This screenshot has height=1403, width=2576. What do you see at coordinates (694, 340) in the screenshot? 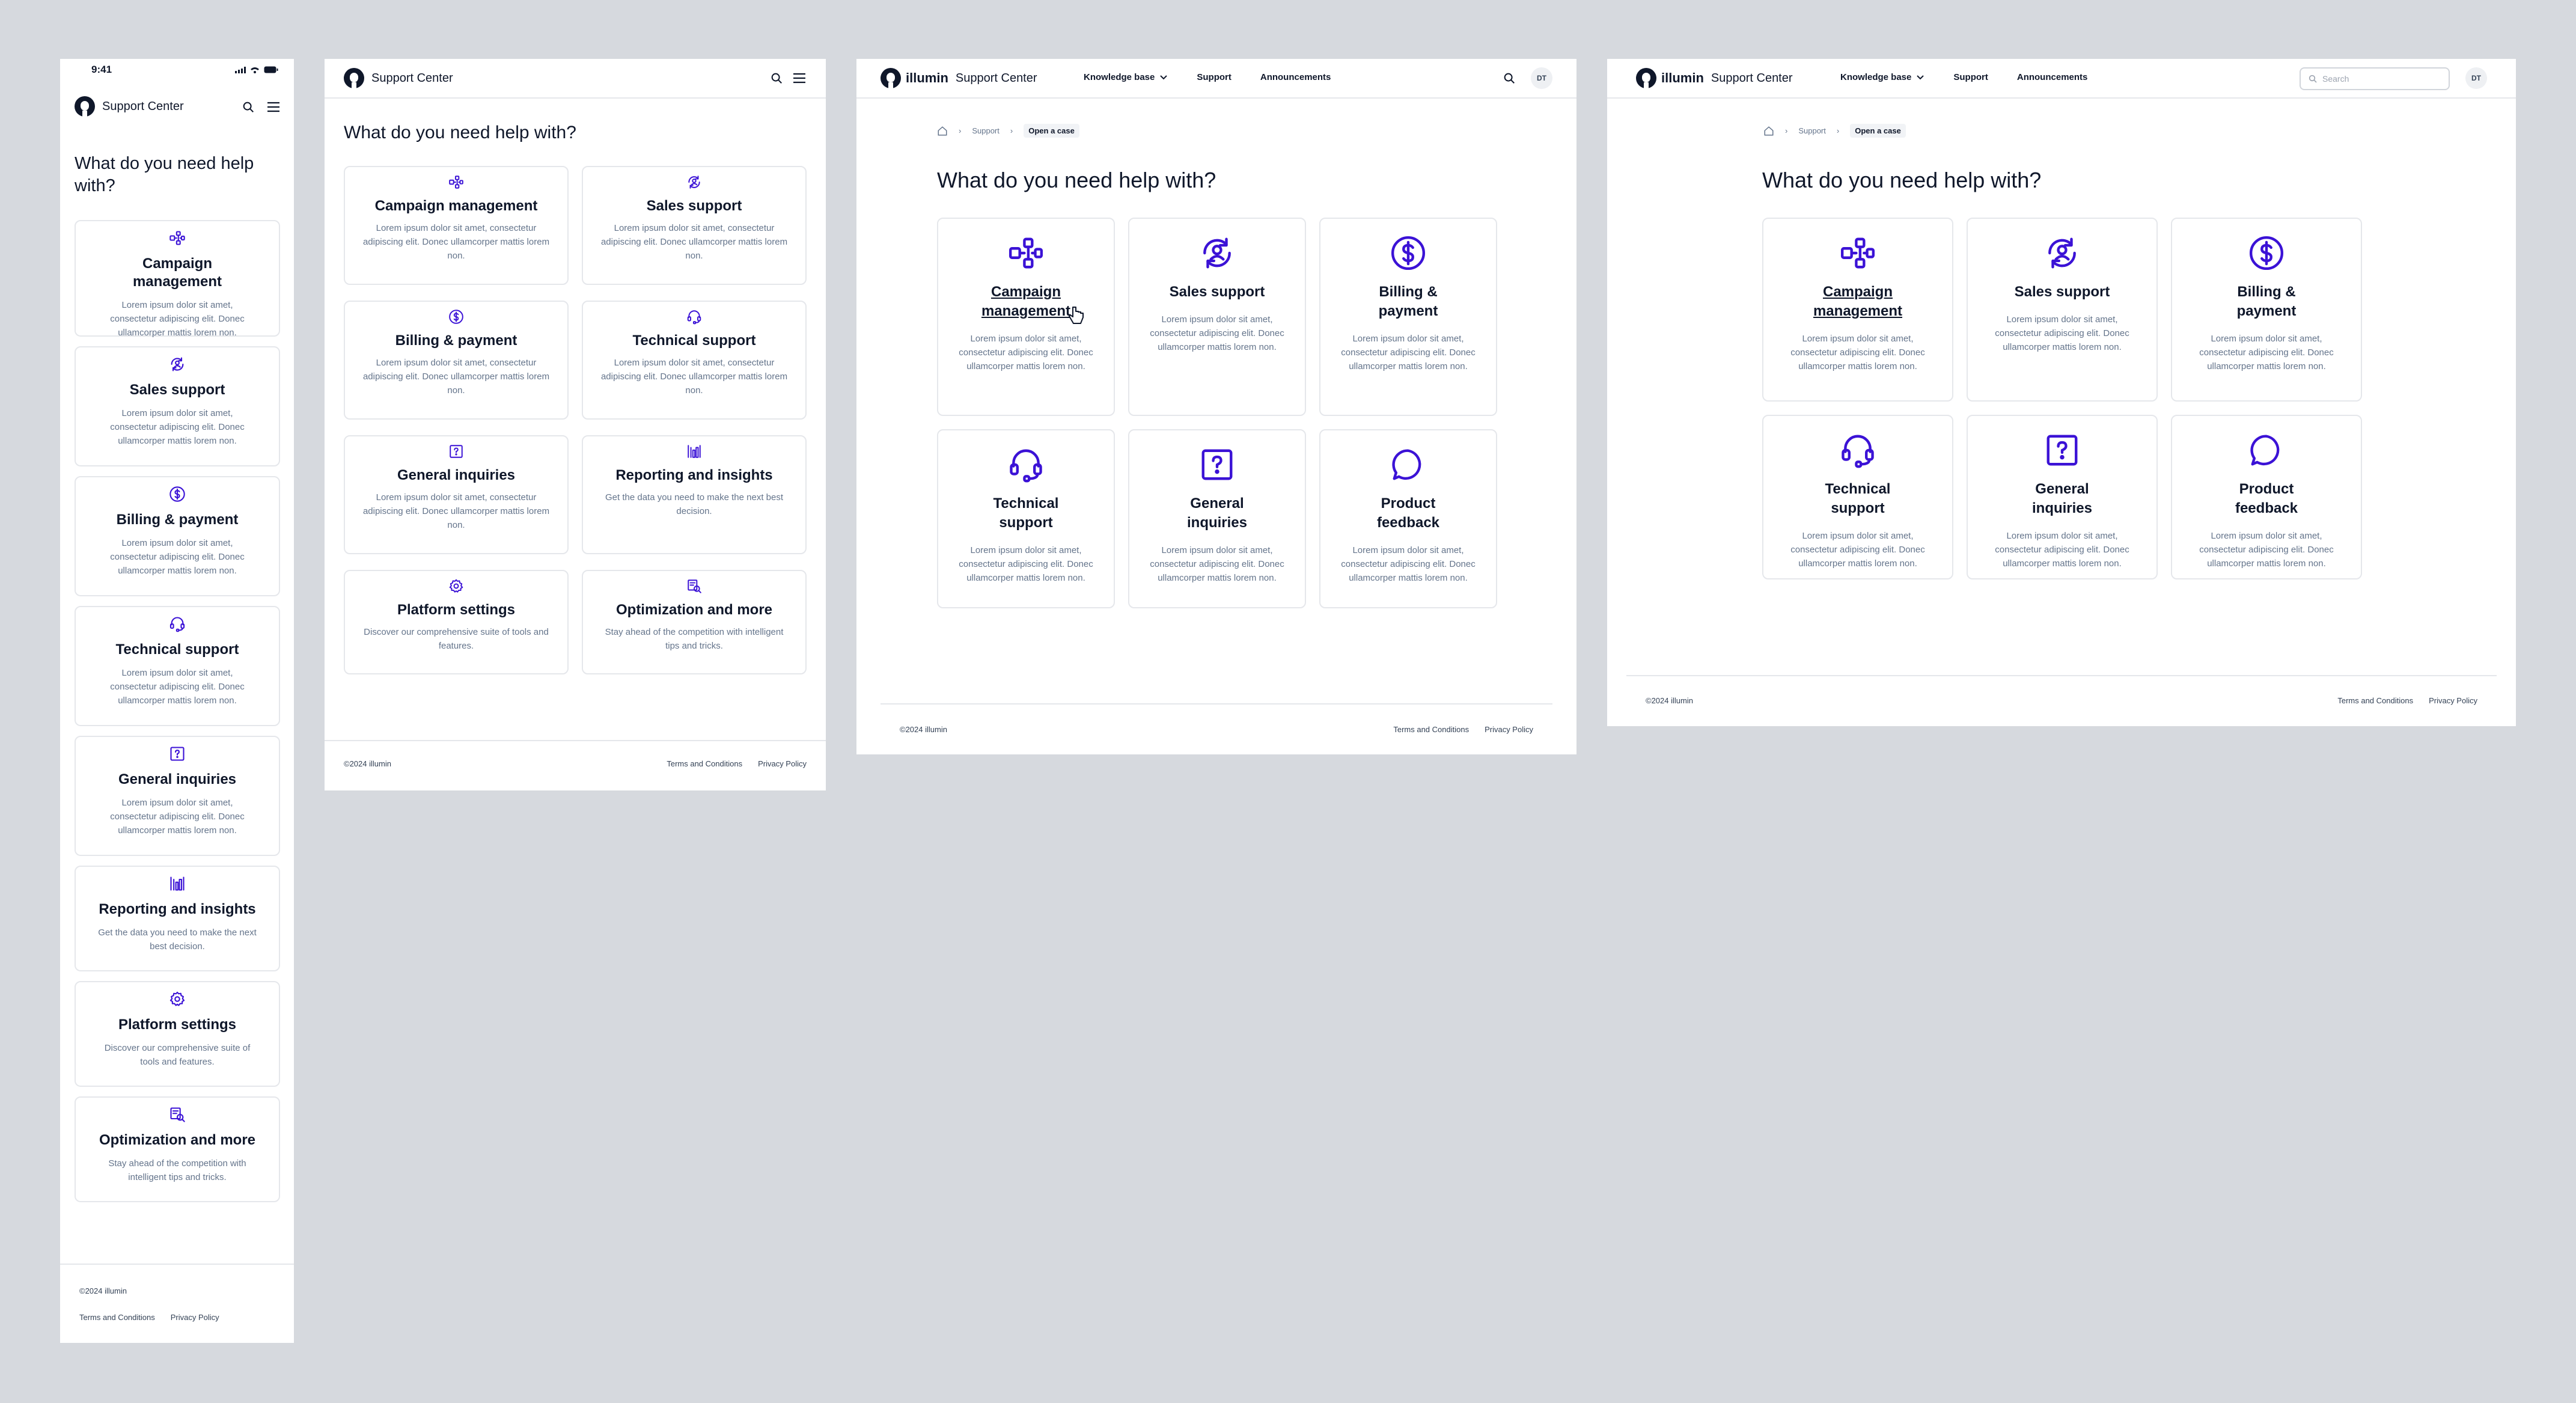
I see `category-title: Technical support` at bounding box center [694, 340].